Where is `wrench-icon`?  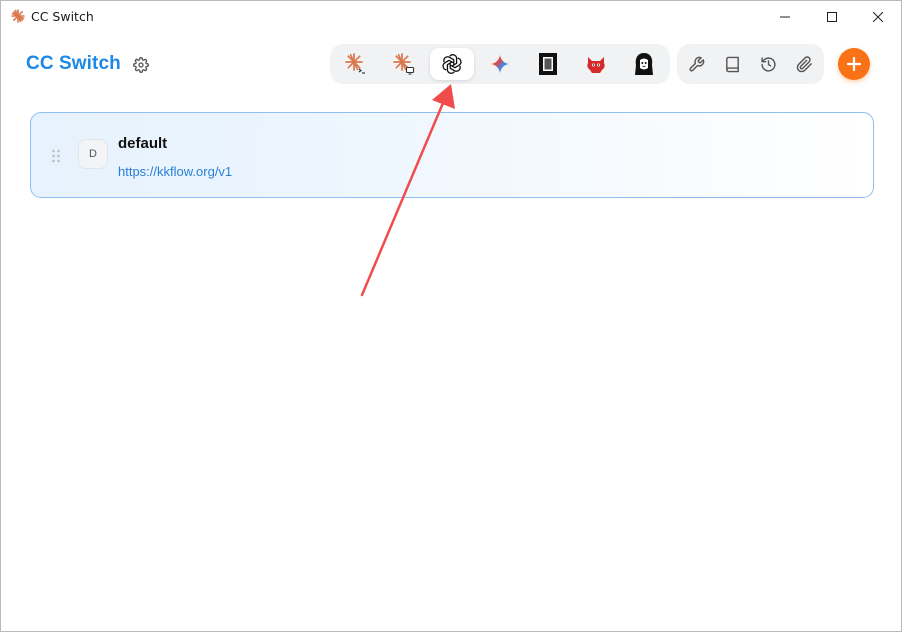
wrench-icon is located at coordinates (696, 64).